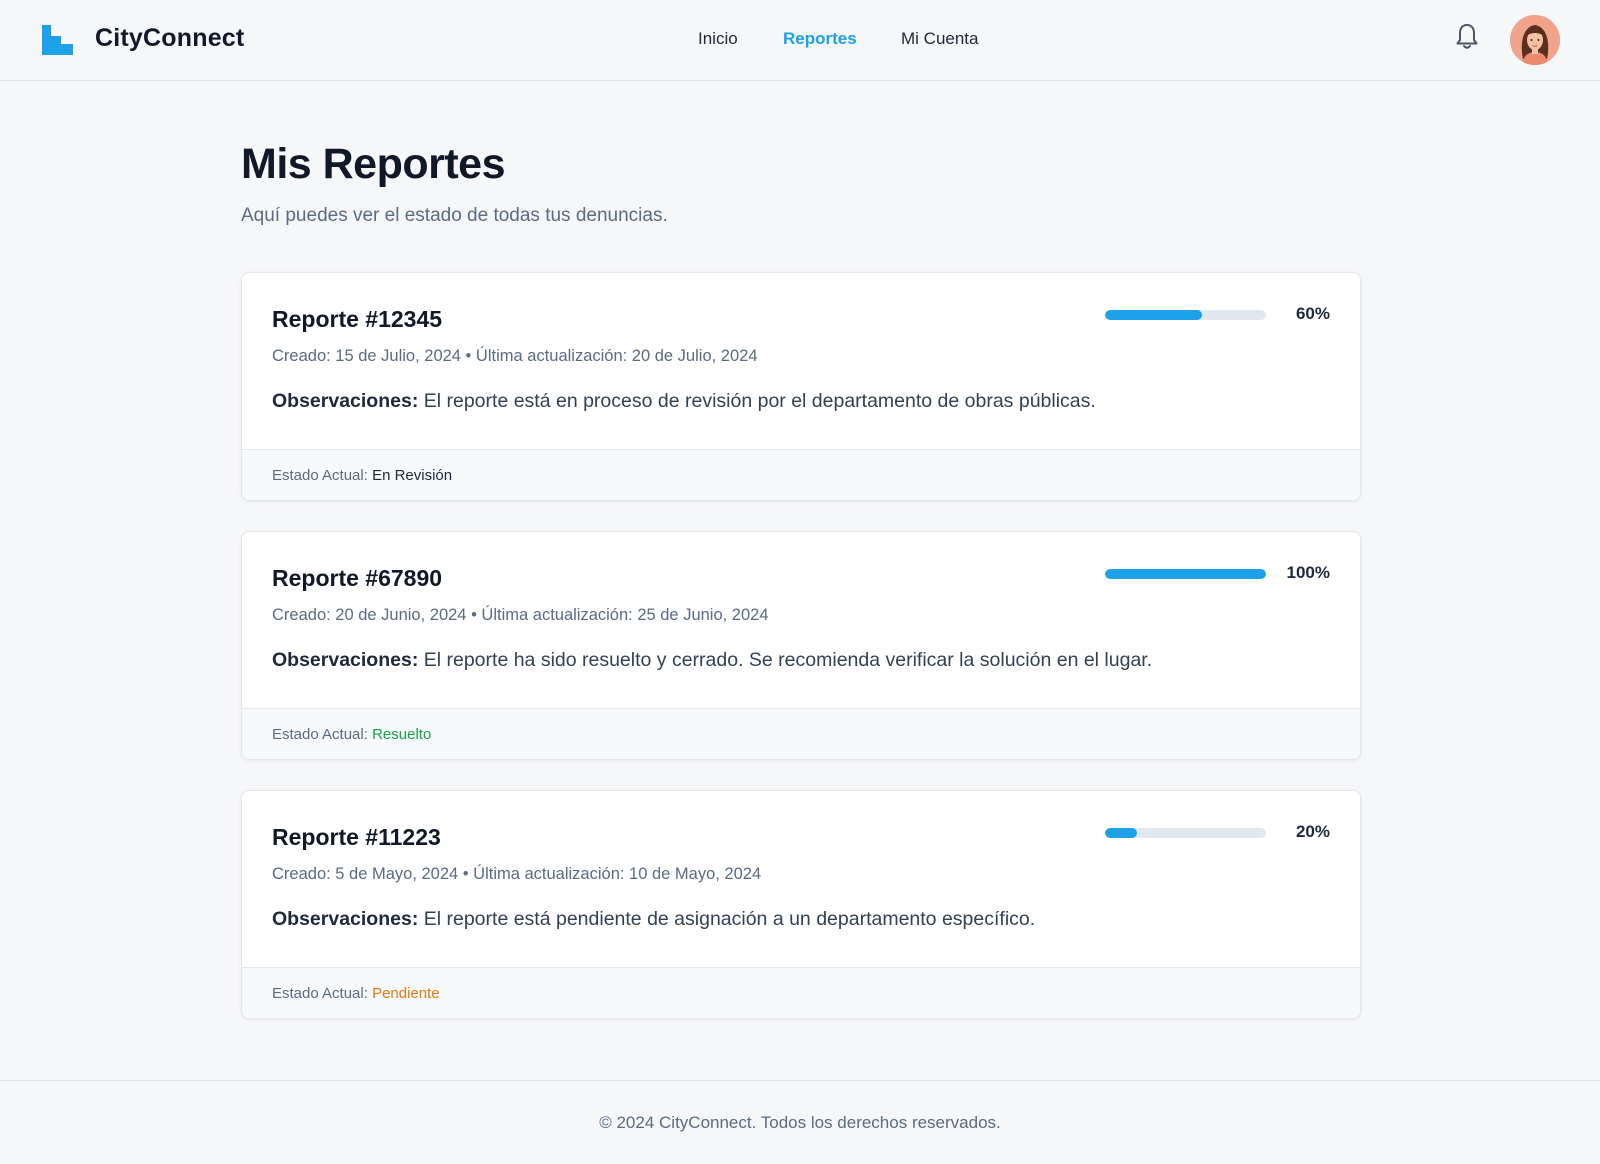 This screenshot has width=1600, height=1164. What do you see at coordinates (412, 475) in the screenshot?
I see `status-value: En Revisión` at bounding box center [412, 475].